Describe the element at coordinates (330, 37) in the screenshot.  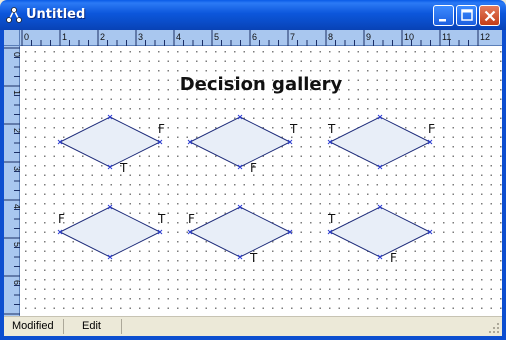
I see `ruler-label: 8` at that location.